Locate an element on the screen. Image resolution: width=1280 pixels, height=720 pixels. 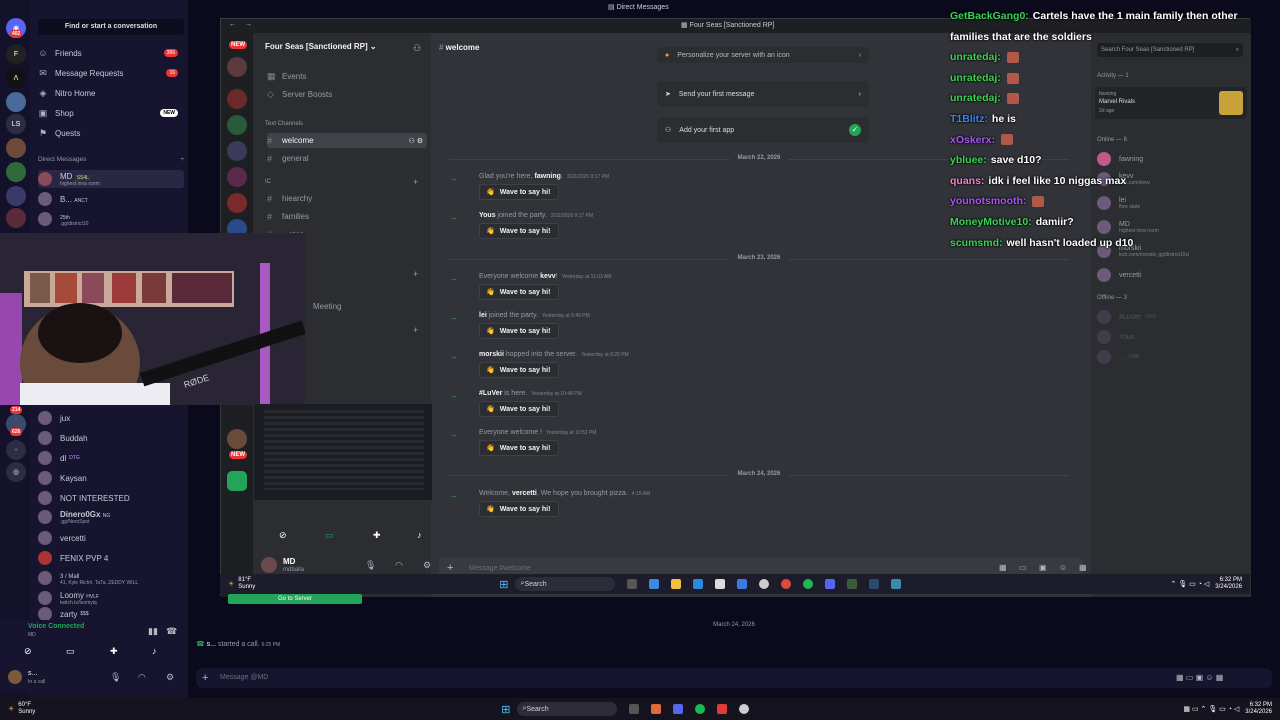
dm-item: 25th .gg/district10 is located at coordinates (111, 219).